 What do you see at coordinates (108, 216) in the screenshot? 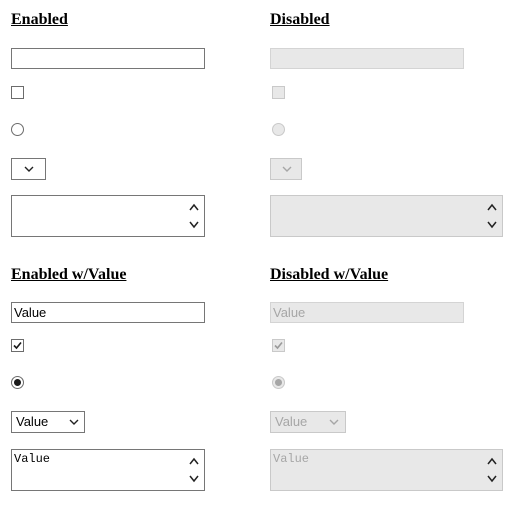
I see `enabled-textarea` at bounding box center [108, 216].